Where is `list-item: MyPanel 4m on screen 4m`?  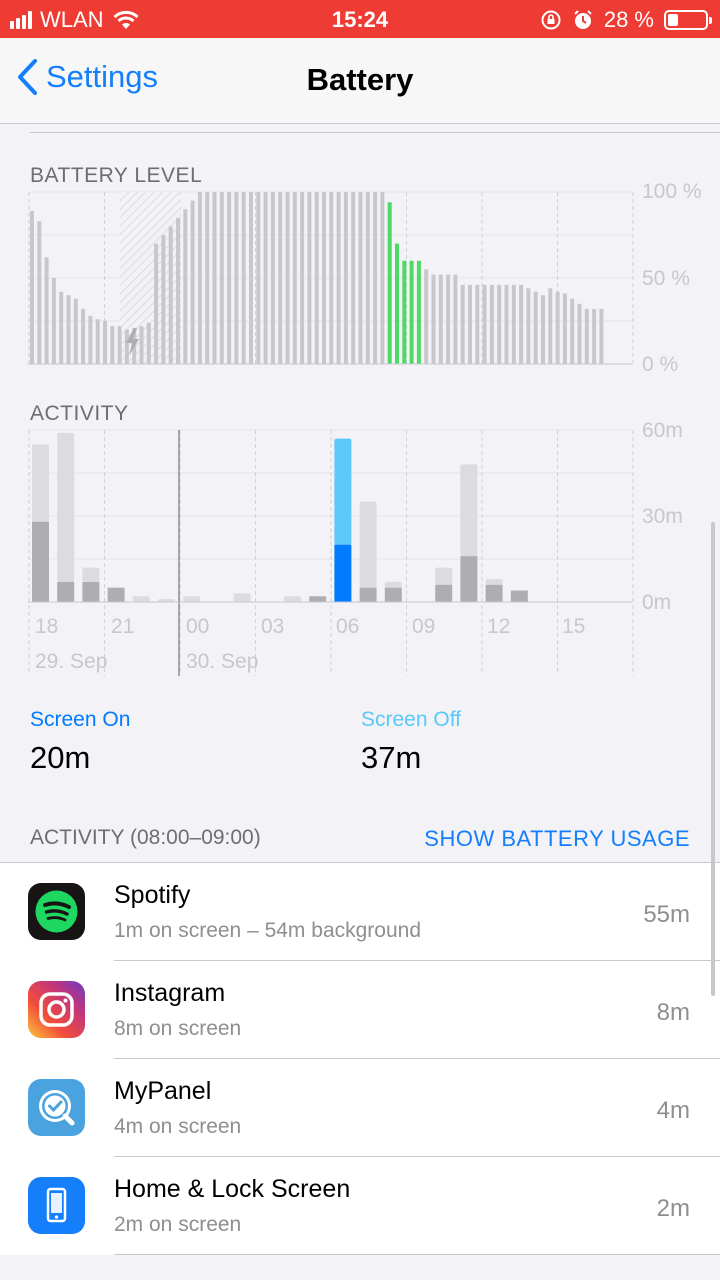
list-item: MyPanel 4m on screen 4m is located at coordinates (360, 1108).